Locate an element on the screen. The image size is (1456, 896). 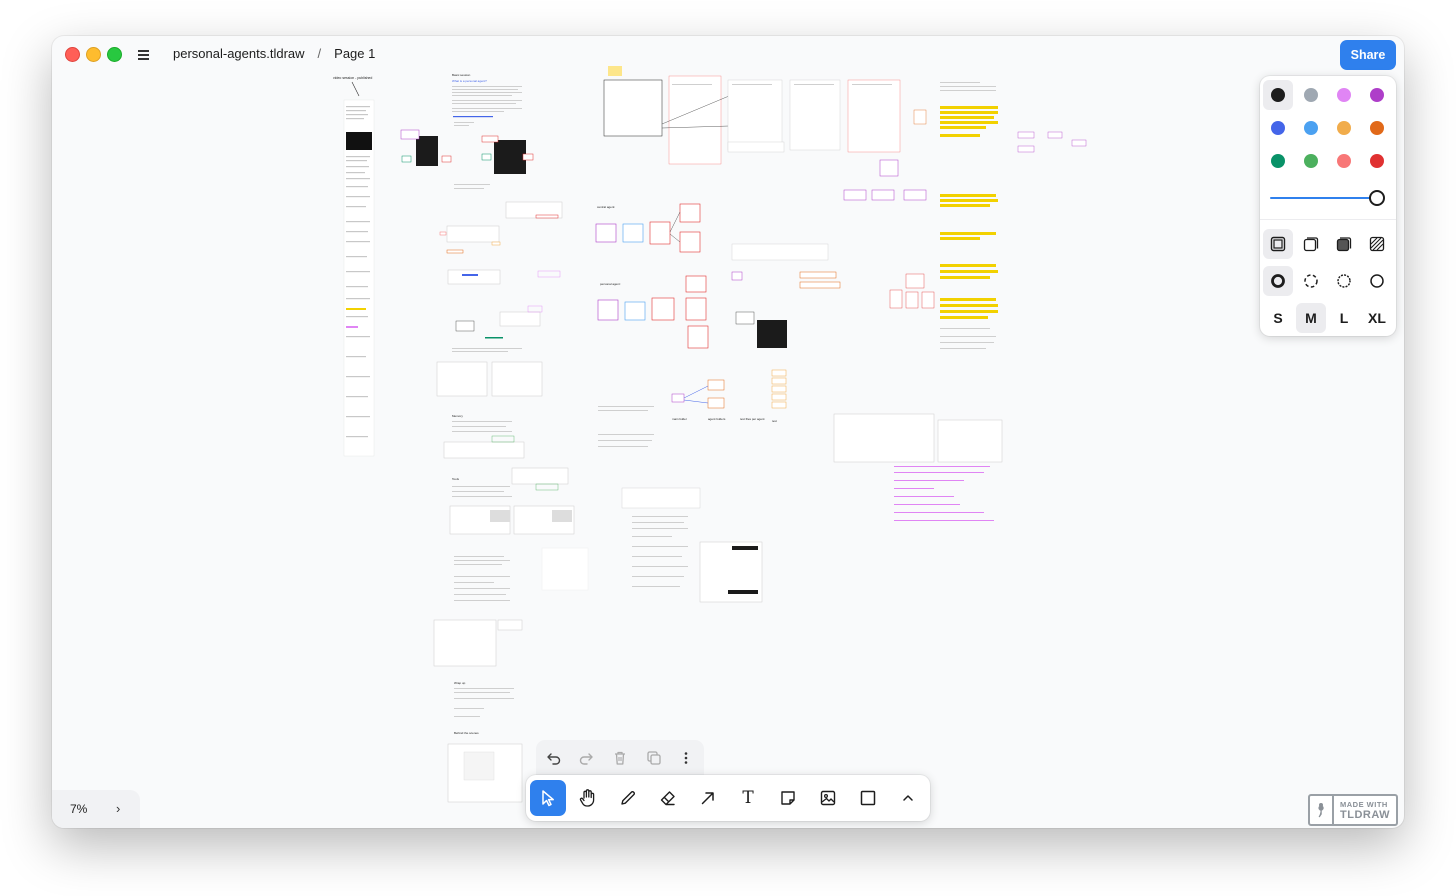
duplicate-button is located at coordinates (654, 758).